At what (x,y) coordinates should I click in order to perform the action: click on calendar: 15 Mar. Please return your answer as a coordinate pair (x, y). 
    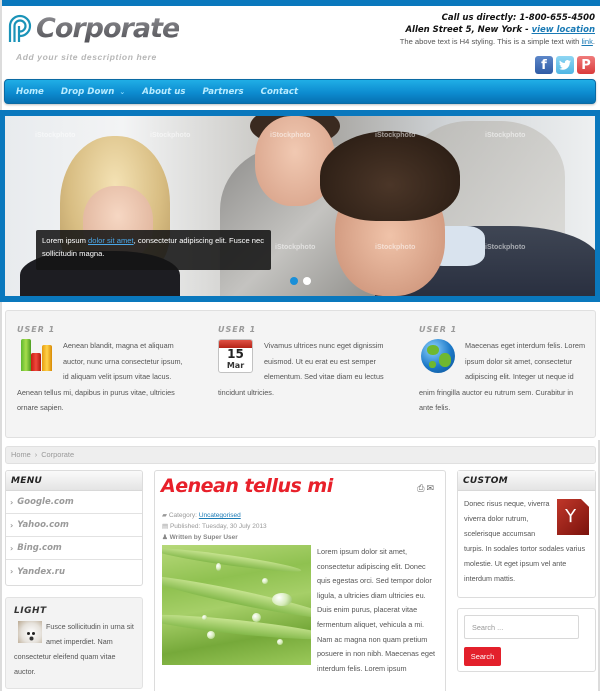
    Looking at the image, I should click on (235, 356).